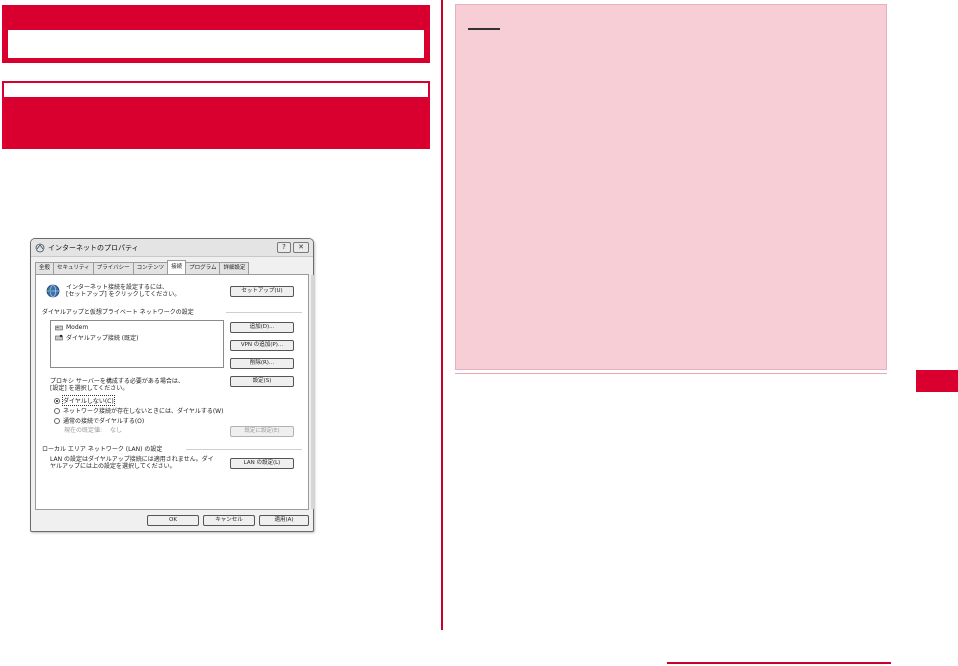  Describe the element at coordinates (442, 315) in the screenshot. I see `column-divider` at that location.